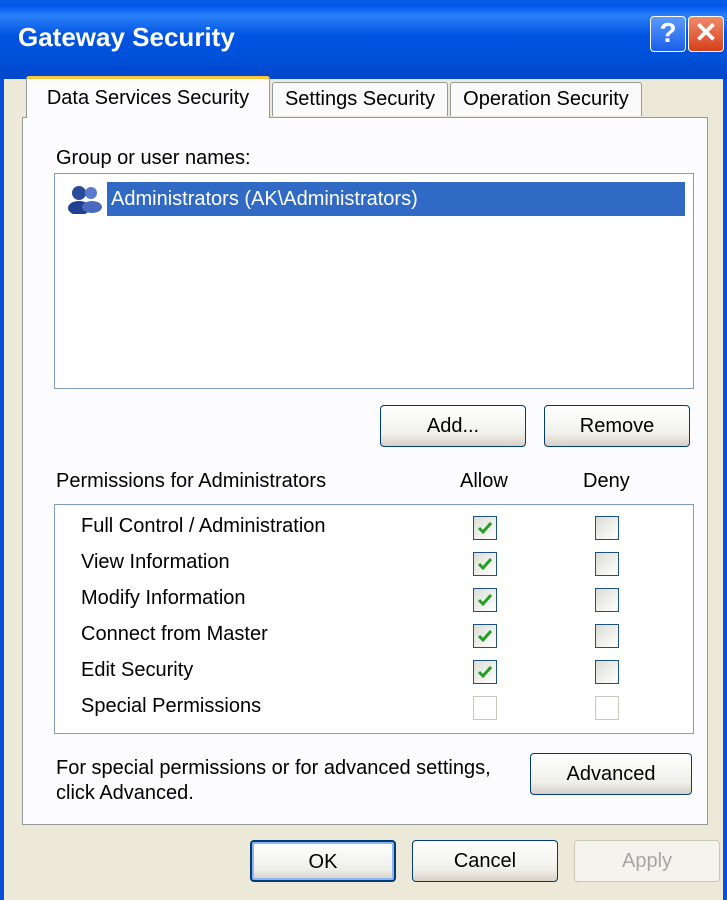 Image resolution: width=727 pixels, height=900 pixels. I want to click on title-bar: Gateway Security ? ✕, so click(363, 39).